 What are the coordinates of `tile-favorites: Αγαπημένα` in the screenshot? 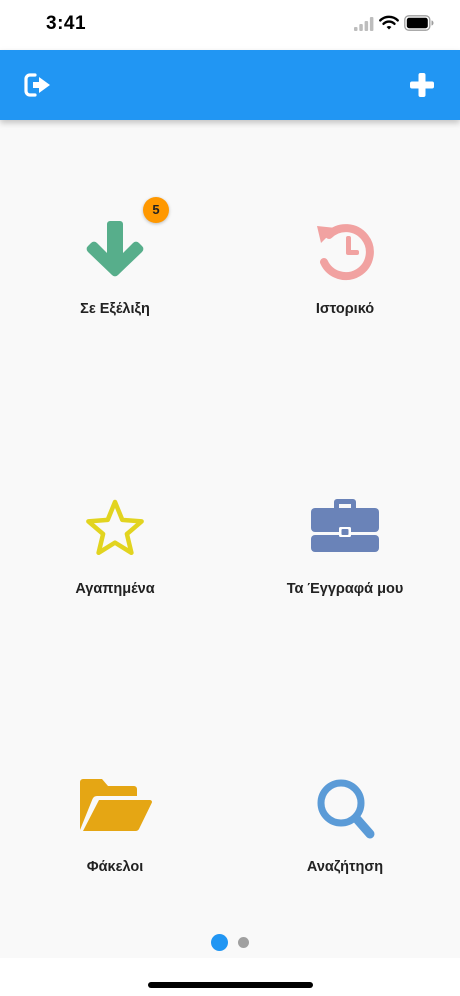 It's located at (115, 558).